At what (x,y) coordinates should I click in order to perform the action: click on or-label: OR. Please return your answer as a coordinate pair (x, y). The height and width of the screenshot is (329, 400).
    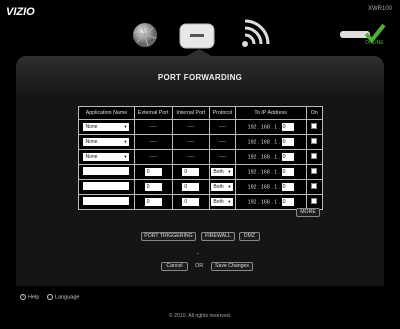
    Looking at the image, I should click on (199, 266).